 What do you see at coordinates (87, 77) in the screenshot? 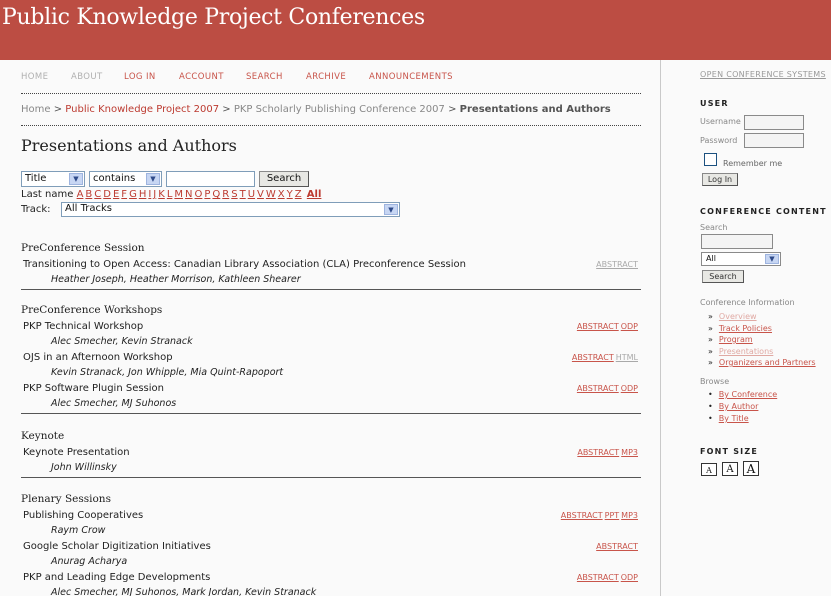
I see `nav-about: ABOUT` at bounding box center [87, 77].